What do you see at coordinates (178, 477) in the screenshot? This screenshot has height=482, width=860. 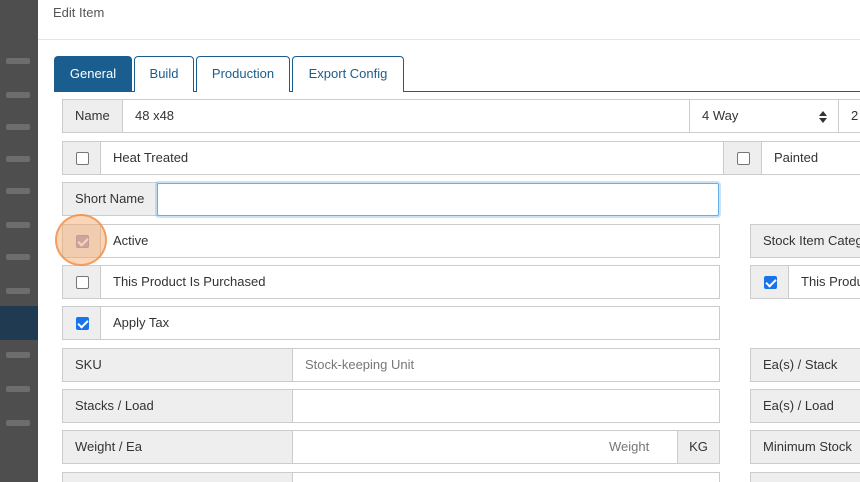 I see `next-row-label` at bounding box center [178, 477].